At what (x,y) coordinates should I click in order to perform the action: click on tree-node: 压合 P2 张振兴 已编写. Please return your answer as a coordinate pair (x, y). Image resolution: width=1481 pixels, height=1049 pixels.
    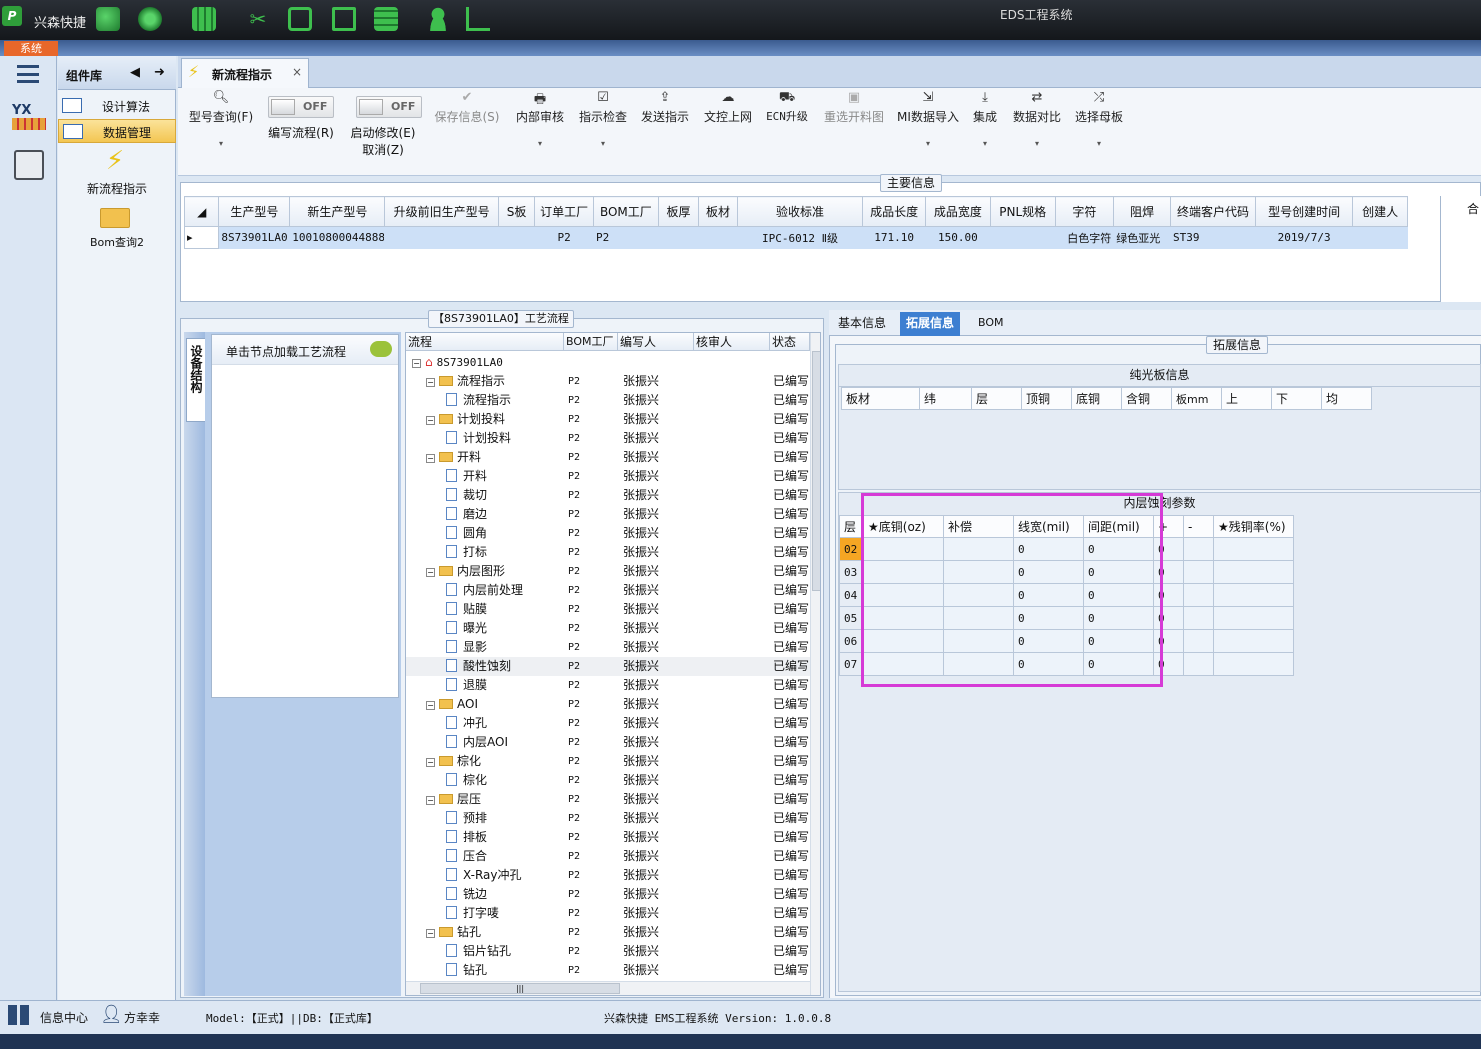
    Looking at the image, I should click on (608, 856).